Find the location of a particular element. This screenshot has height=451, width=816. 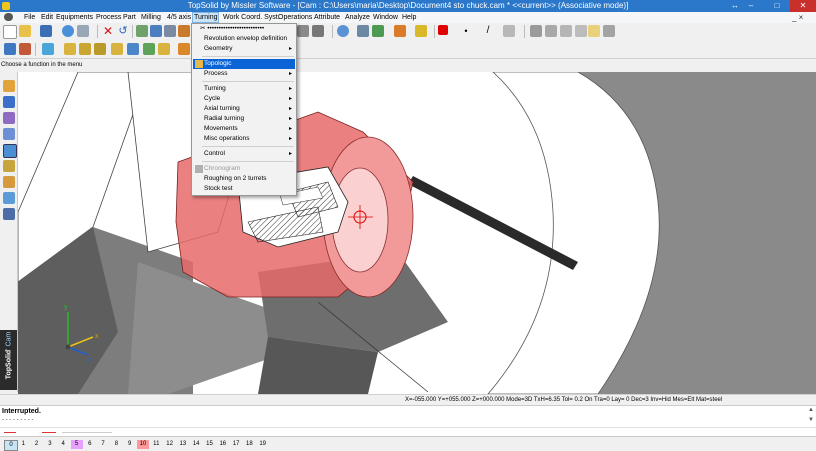

menu-item-misc-operations: Misc operations ▸ is located at coordinates (244, 139).